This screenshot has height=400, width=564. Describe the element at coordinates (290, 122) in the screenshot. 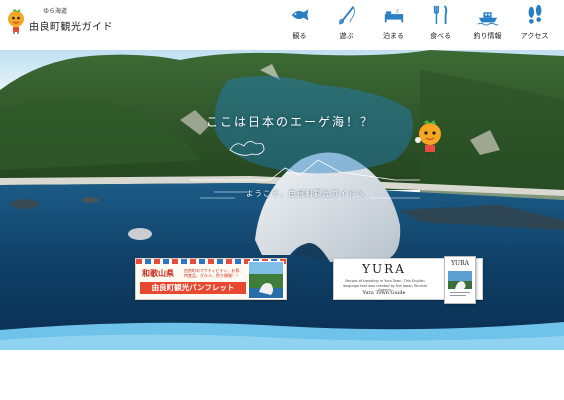

I see `hero-headline: ここは日本のエーゲ海！？` at that location.